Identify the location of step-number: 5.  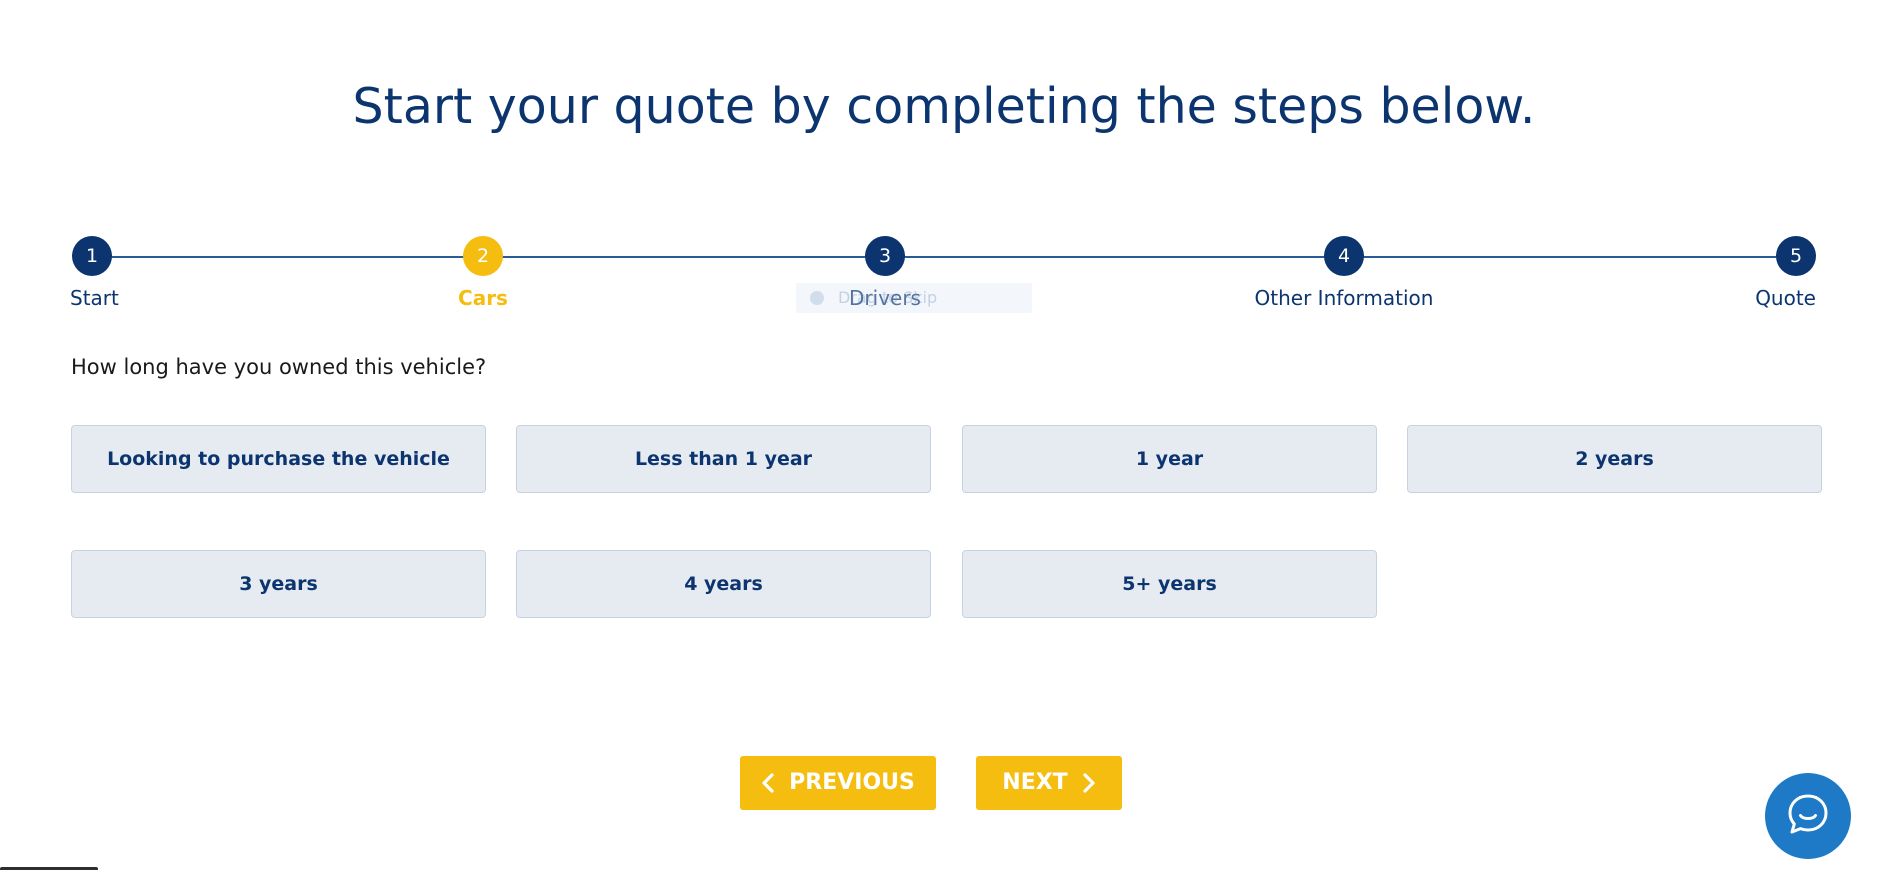
(1796, 256).